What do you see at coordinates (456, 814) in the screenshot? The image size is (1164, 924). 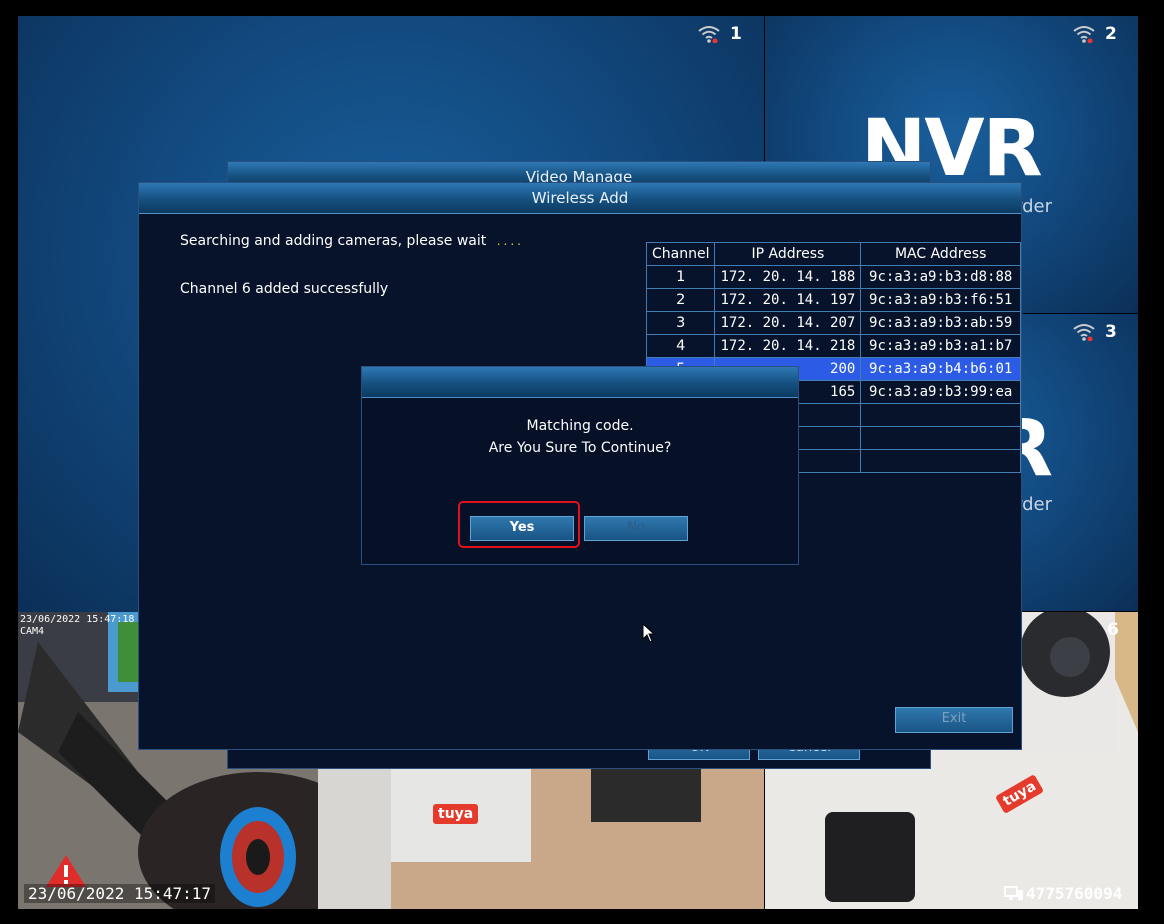 I see `tuya-logo: tuya` at bounding box center [456, 814].